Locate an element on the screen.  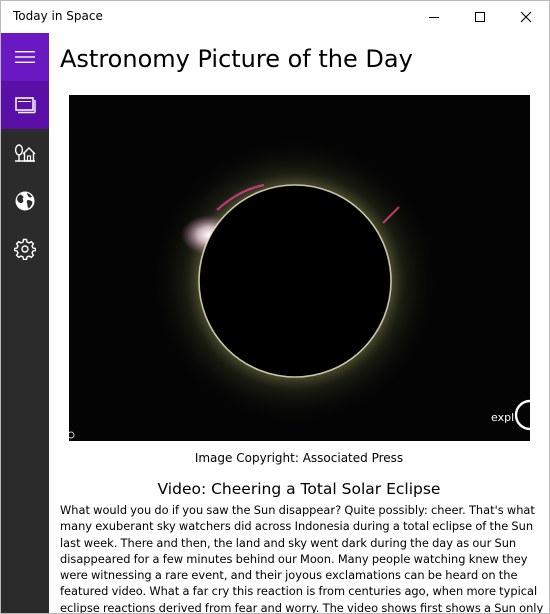
hamburger-icon is located at coordinates (25, 57).